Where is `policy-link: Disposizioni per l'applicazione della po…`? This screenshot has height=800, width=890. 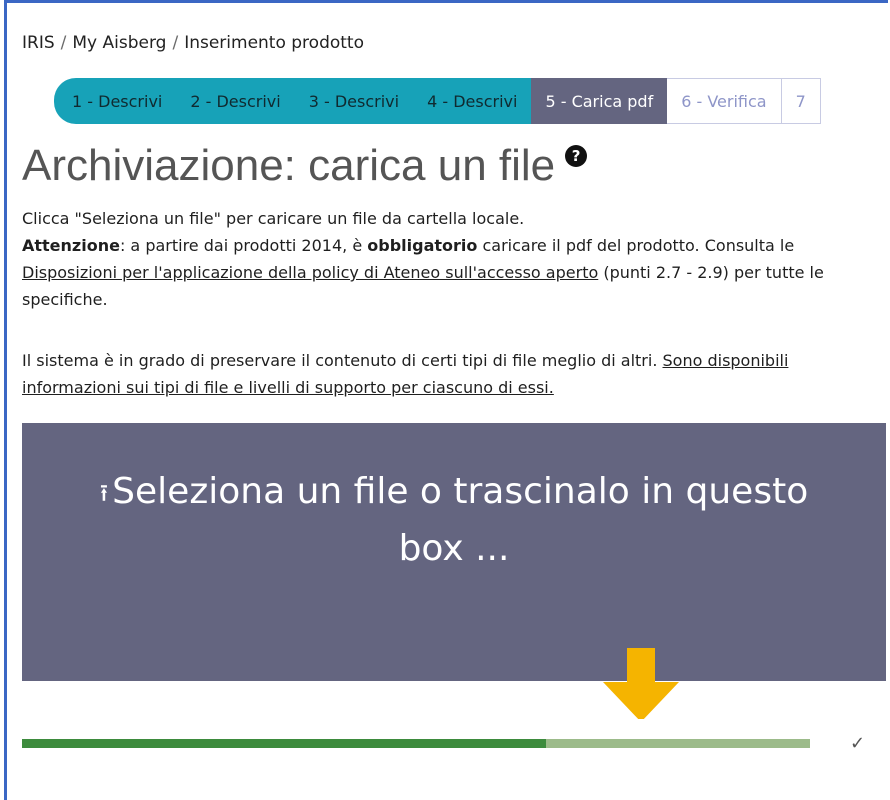
policy-link: Disposizioni per l'applicazione della po… is located at coordinates (310, 272).